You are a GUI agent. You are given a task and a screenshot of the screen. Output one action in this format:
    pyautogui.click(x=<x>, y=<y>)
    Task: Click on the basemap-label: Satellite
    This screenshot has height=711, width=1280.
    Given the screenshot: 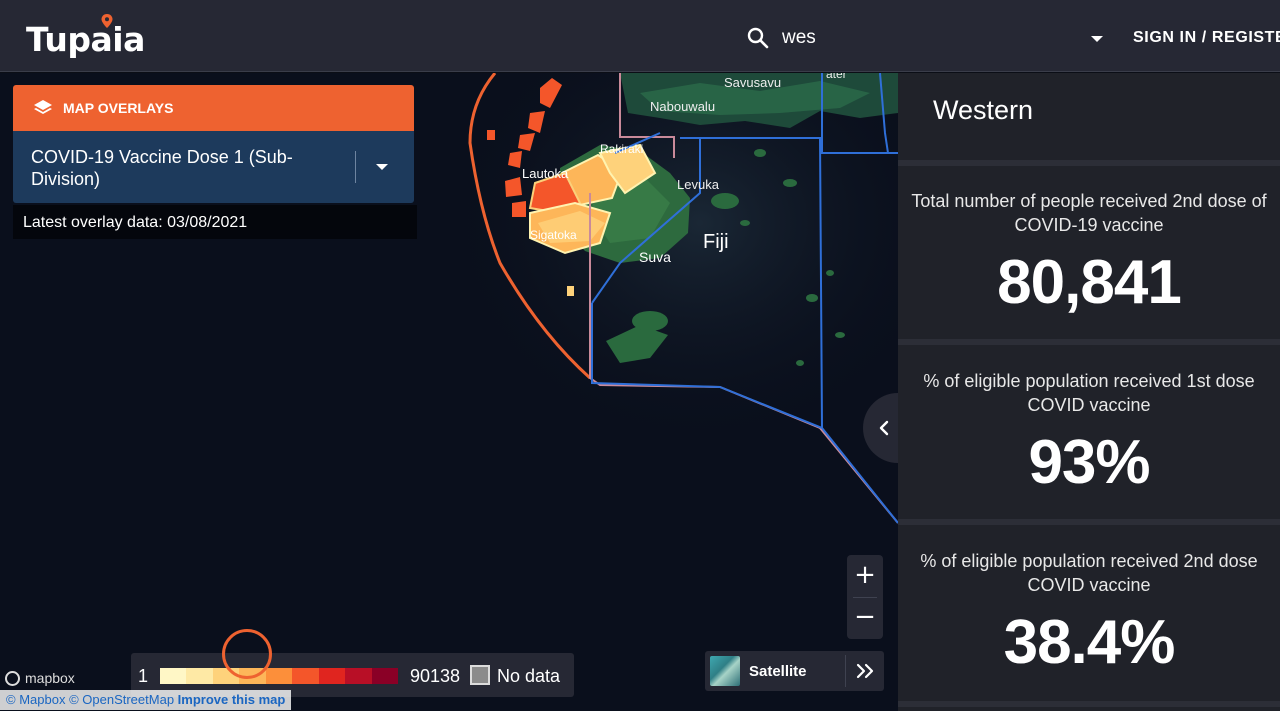 What is the action you would take?
    pyautogui.click(x=778, y=671)
    